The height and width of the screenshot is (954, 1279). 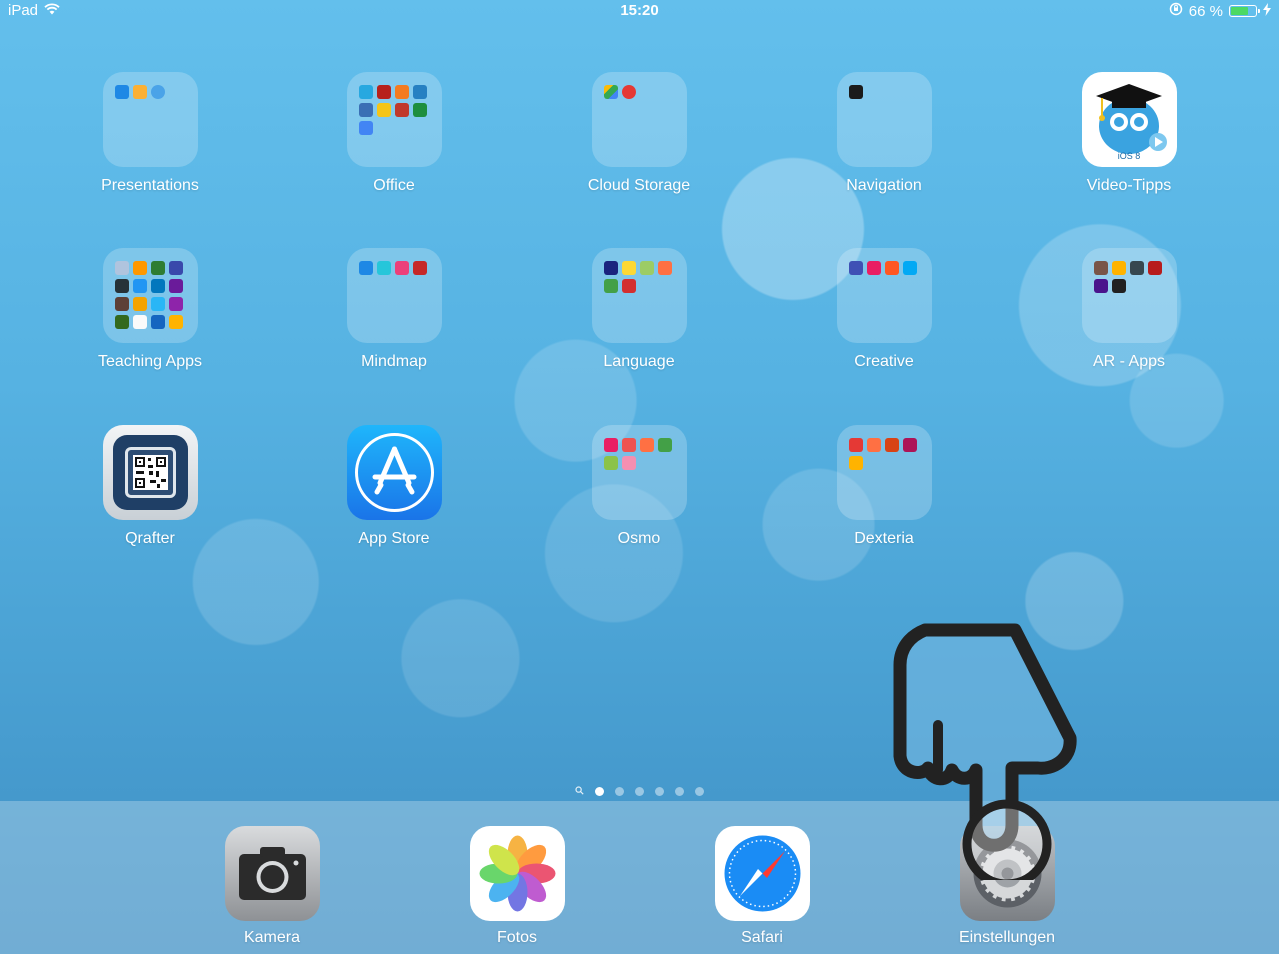 What do you see at coordinates (639, 361) in the screenshot?
I see `app-label: Language` at bounding box center [639, 361].